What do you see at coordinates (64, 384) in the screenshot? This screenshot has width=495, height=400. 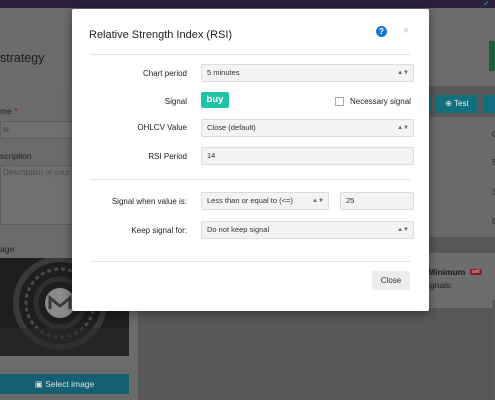 I see `select-image-button: ▣ Select image` at bounding box center [64, 384].